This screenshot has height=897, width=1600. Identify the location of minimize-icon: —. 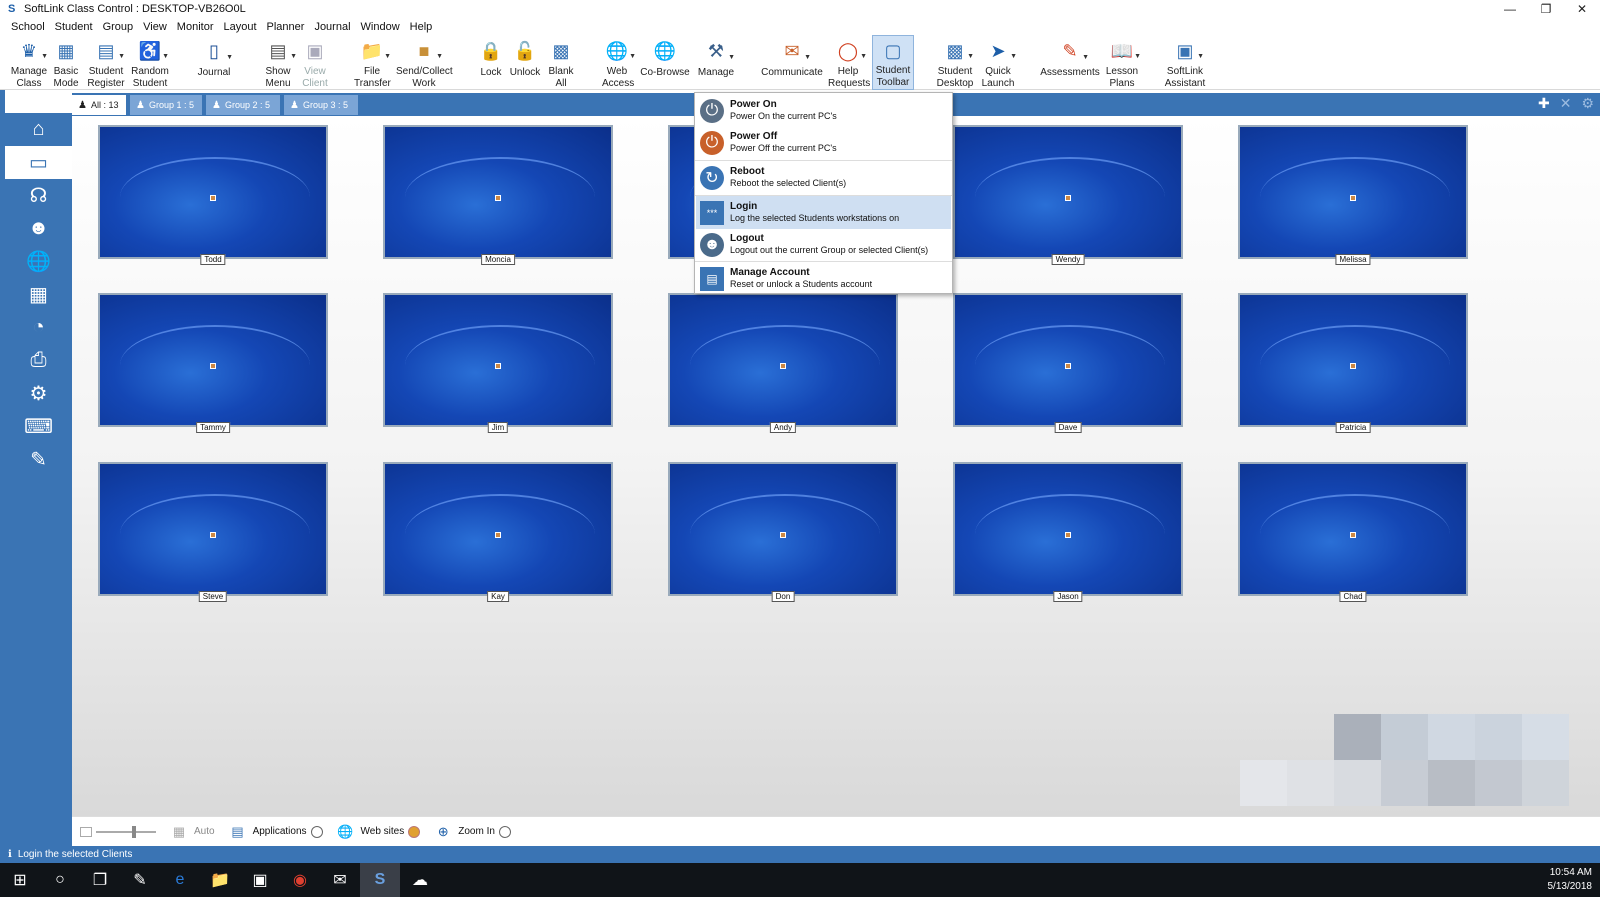
(1510, 9).